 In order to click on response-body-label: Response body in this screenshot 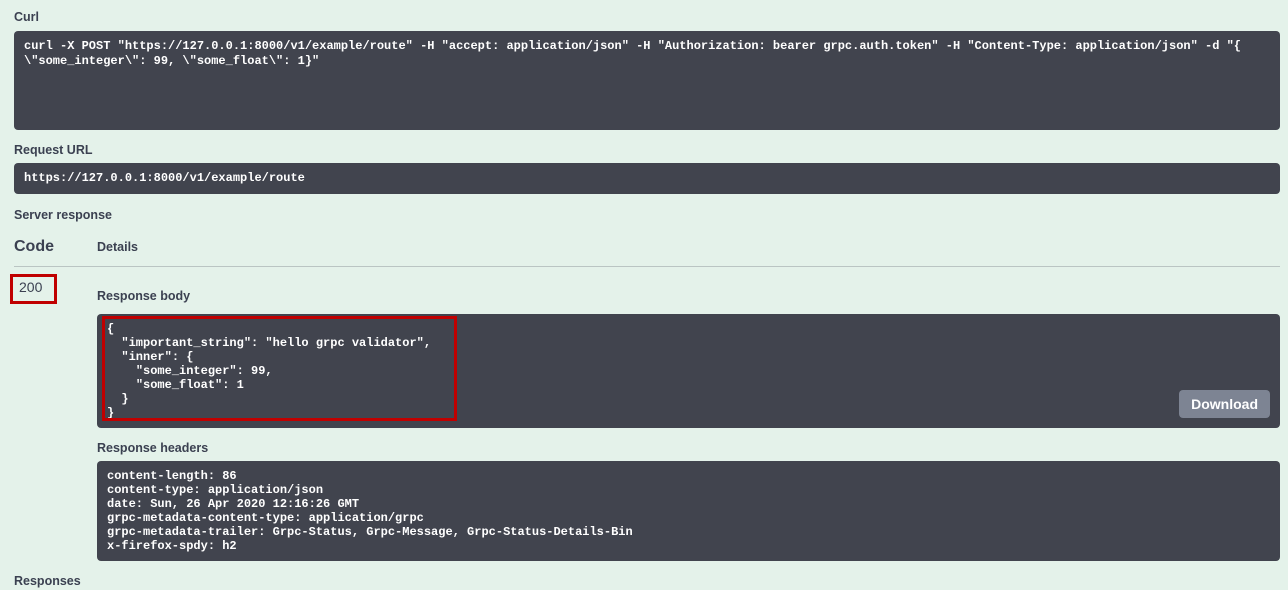, I will do `click(144, 296)`.